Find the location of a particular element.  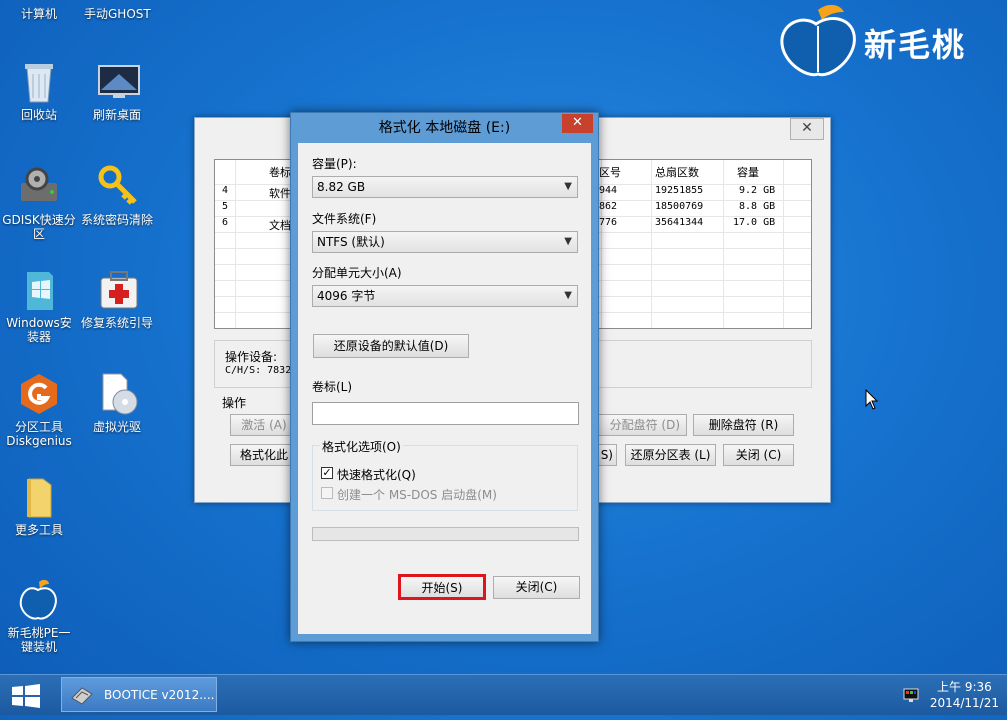

quick-format-checkbox: ✓ is located at coordinates (327, 473).